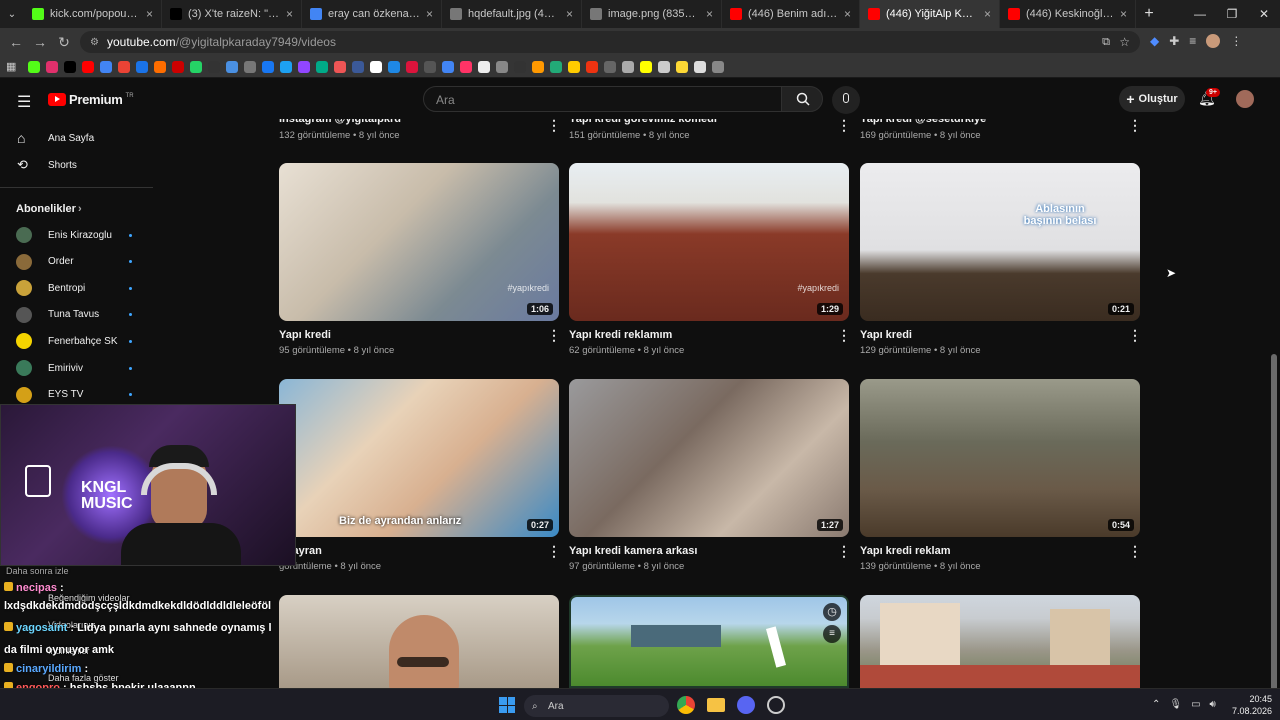  Describe the element at coordinates (16, 42) in the screenshot. I see `back-icon: ←` at that location.